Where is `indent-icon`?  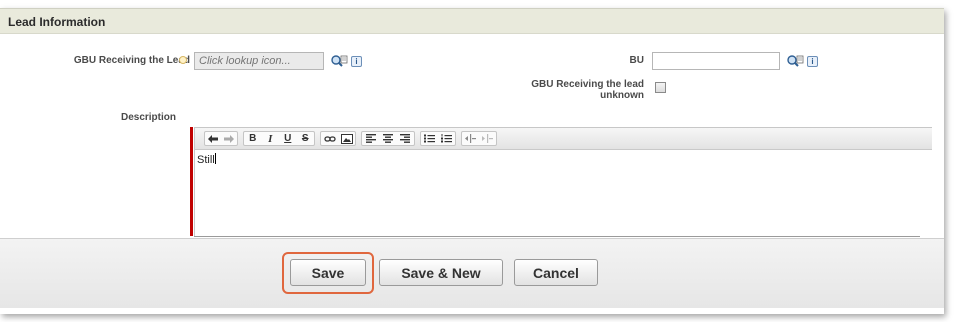 indent-icon is located at coordinates (487, 138).